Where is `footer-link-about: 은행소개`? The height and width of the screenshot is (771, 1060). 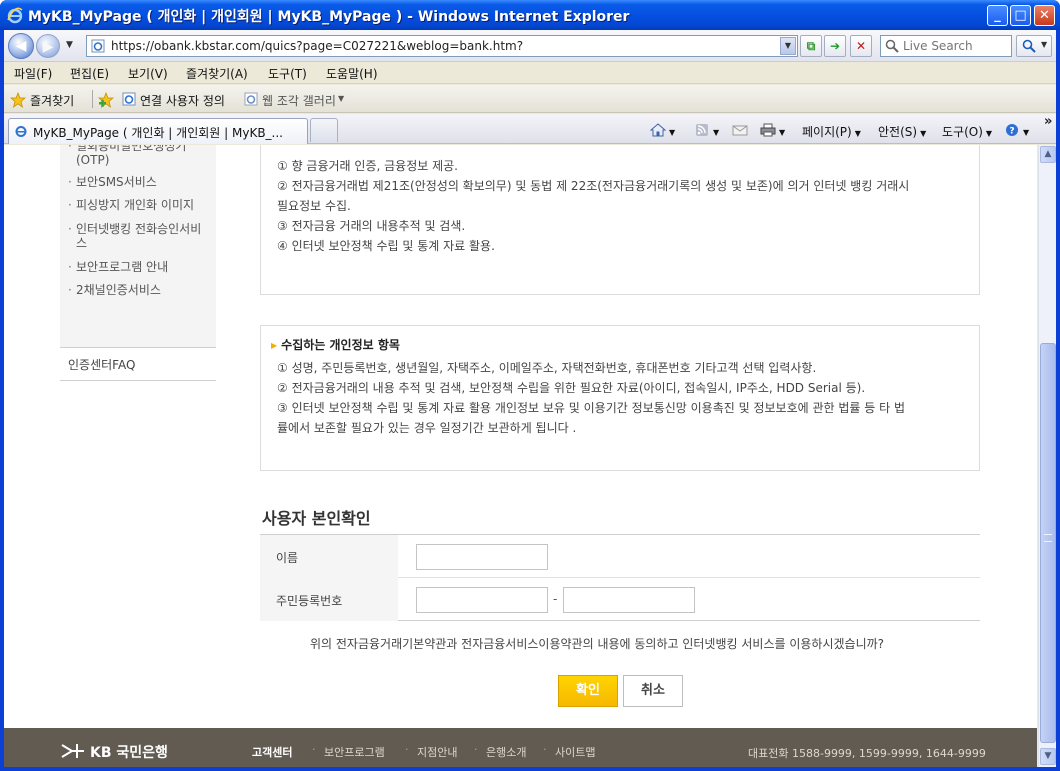
footer-link-about: 은행소개 is located at coordinates (506, 752).